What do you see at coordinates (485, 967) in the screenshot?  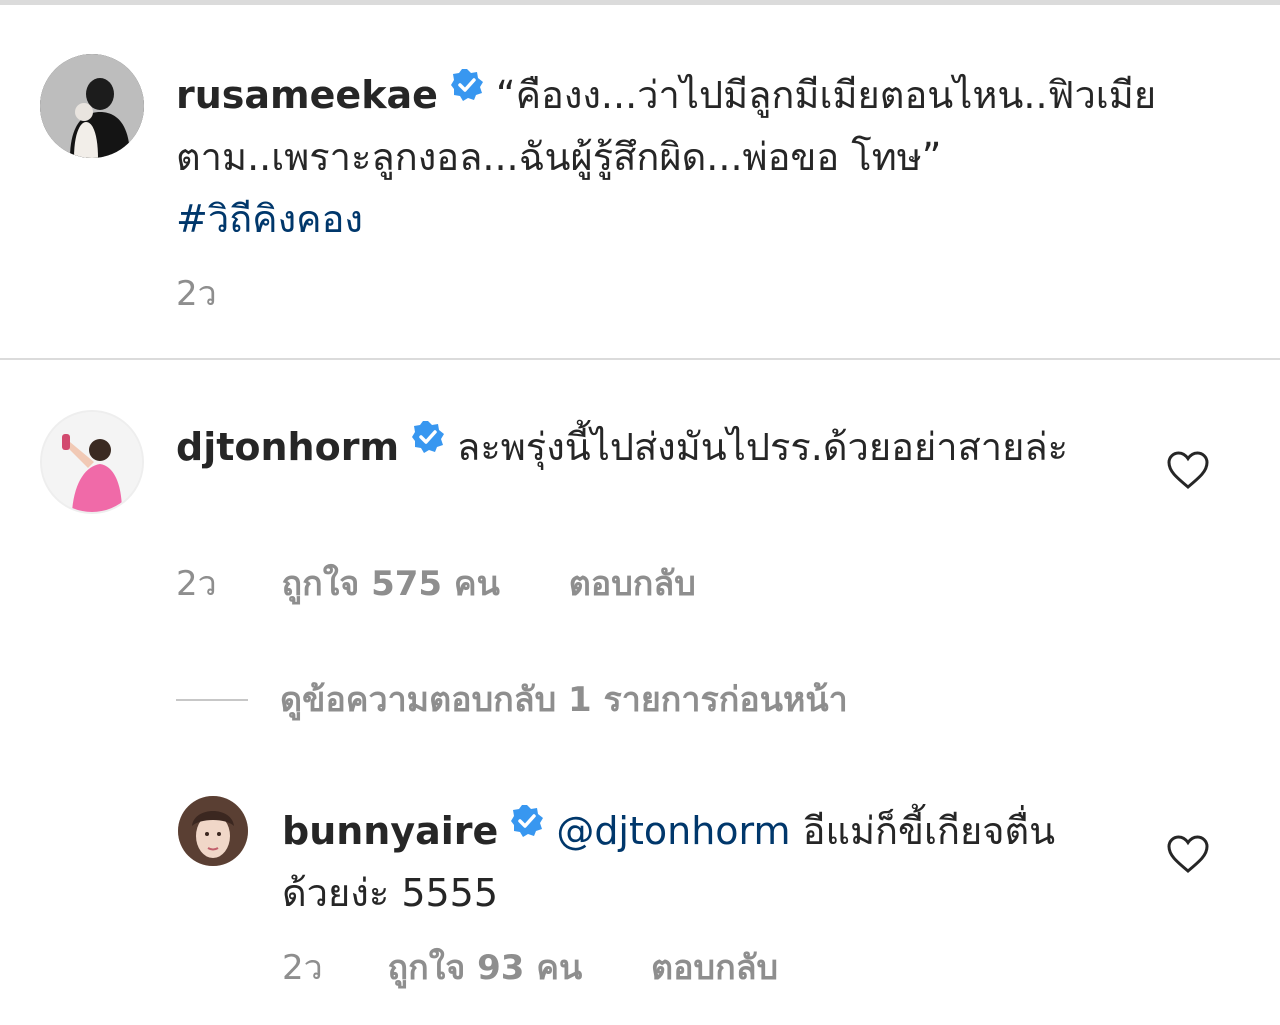 I see `reply-likes: ถูกใจ 93 คน` at bounding box center [485, 967].